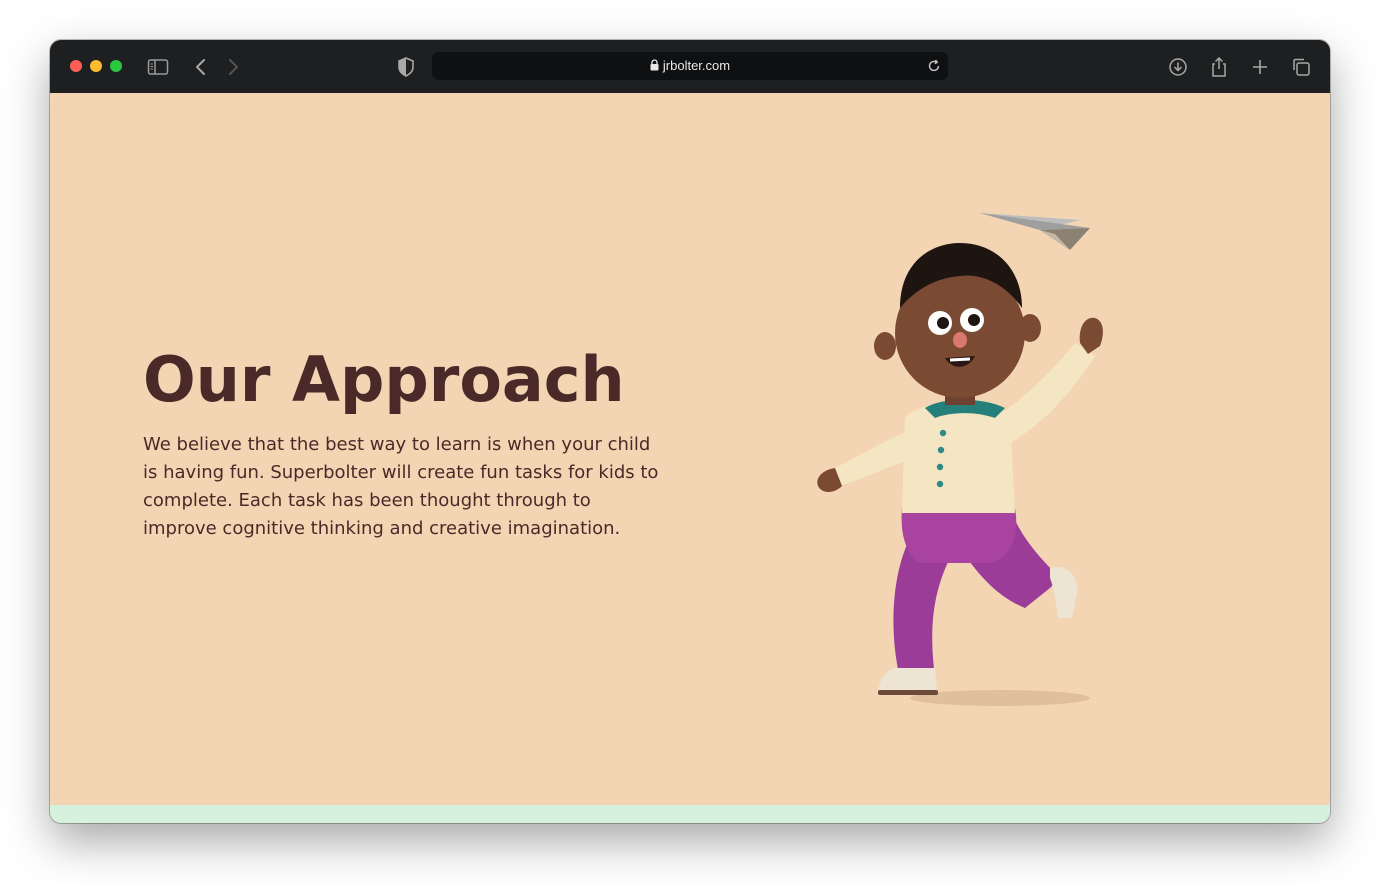 The width and height of the screenshot is (1380, 884). Describe the element at coordinates (960, 459) in the screenshot. I see `boy-paper-plane-illustration` at that location.